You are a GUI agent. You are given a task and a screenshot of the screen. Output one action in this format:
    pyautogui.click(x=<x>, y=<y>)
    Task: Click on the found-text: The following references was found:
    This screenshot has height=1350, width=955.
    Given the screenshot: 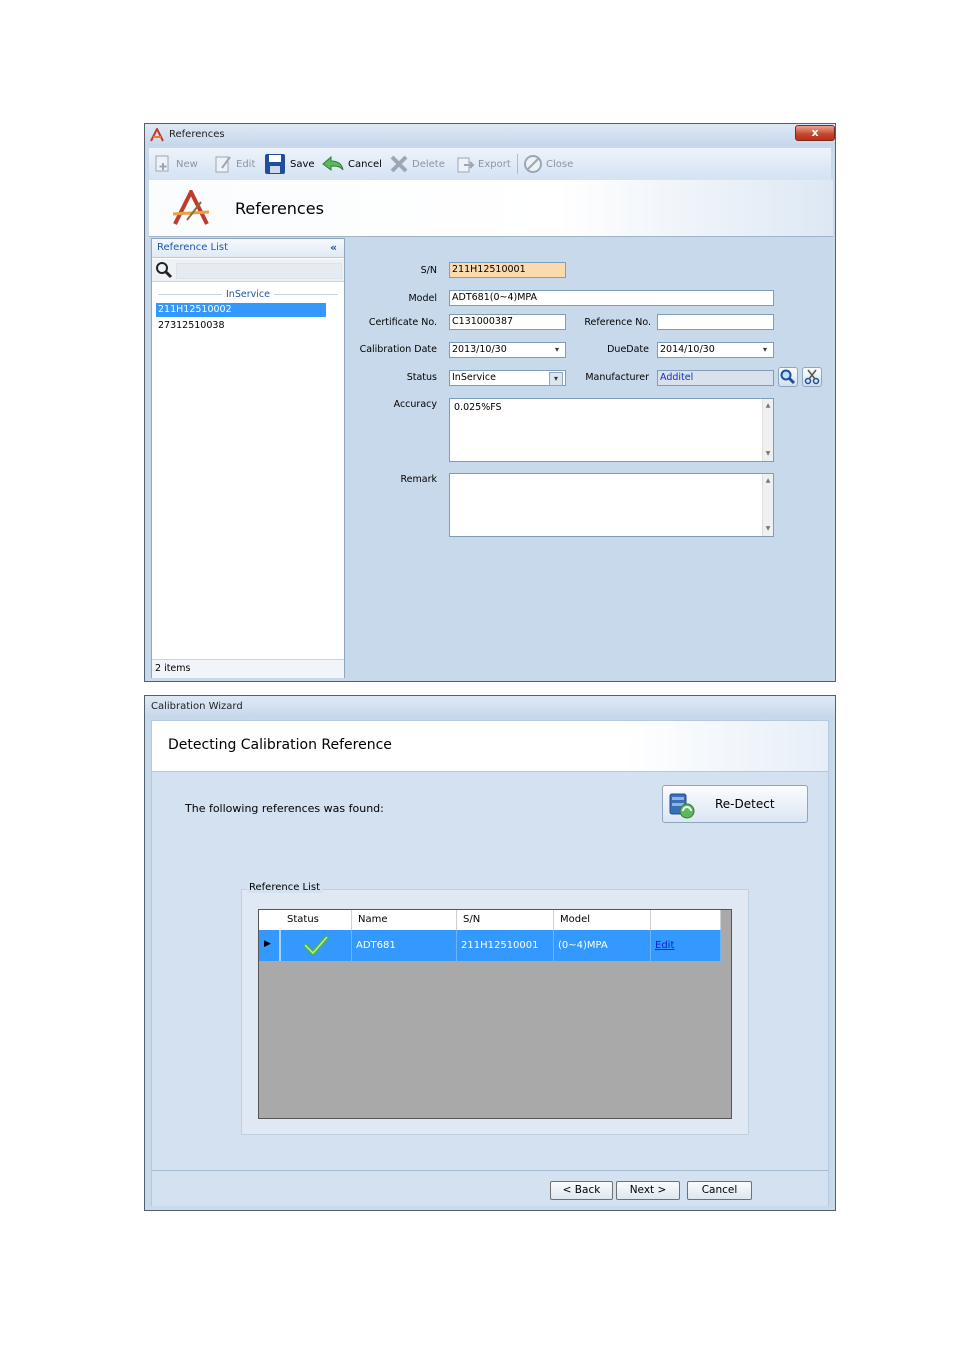 What is the action you would take?
    pyautogui.click(x=284, y=808)
    